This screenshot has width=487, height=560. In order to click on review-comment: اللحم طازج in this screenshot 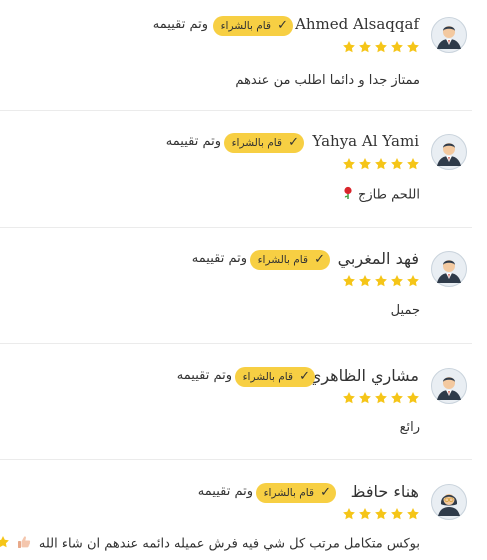, I will do `click(381, 195)`.